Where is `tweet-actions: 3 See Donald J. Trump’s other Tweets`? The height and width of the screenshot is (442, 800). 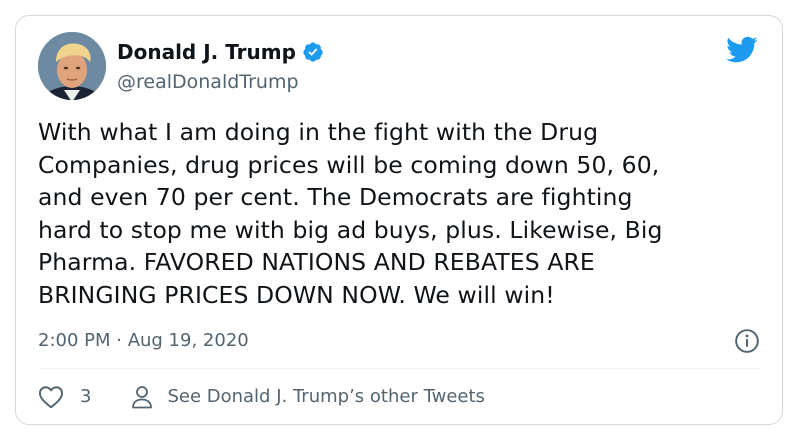
tweet-actions: 3 See Donald J. Trump’s other Tweets is located at coordinates (261, 397).